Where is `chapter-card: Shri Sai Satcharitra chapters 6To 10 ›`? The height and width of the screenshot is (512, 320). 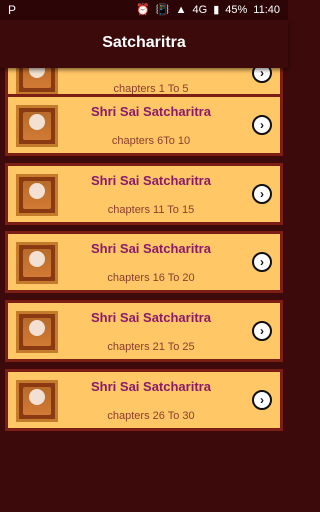
chapter-card: Shri Sai Satcharitra chapters 6To 10 › is located at coordinates (144, 125).